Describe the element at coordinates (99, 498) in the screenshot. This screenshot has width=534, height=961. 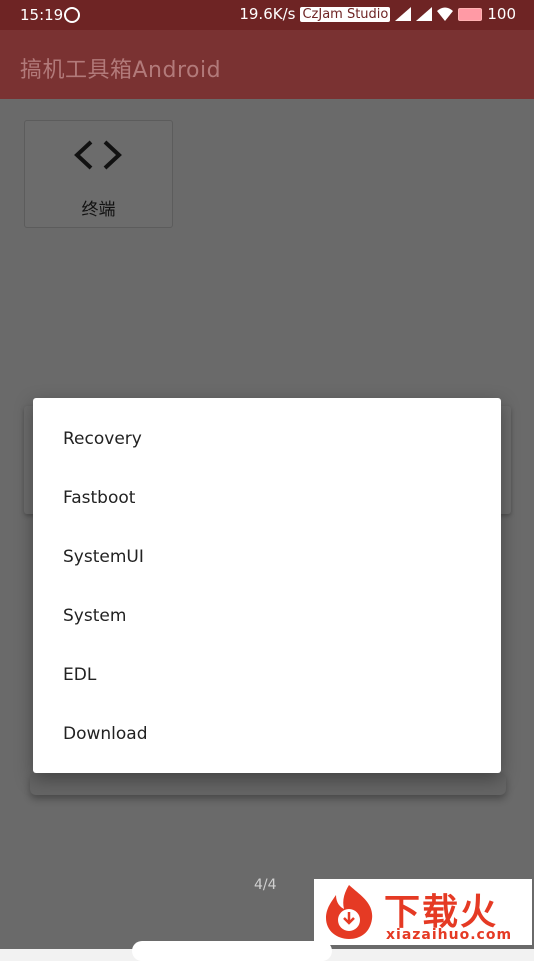
I see `menu-item-label: Fastboot` at that location.